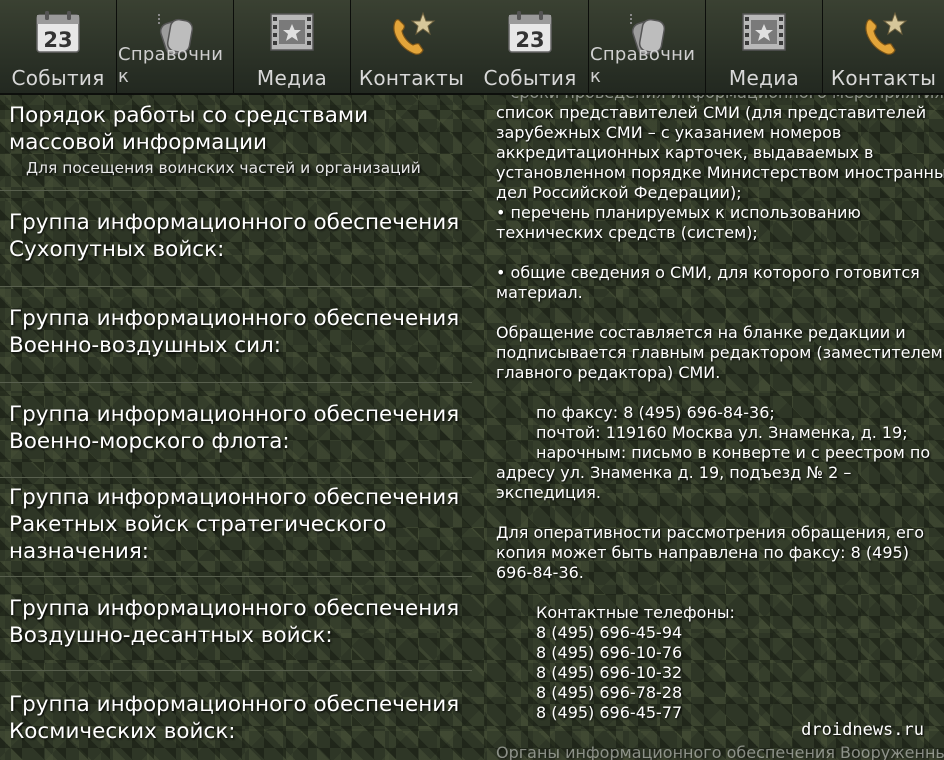 This screenshot has width=944, height=760. What do you see at coordinates (619, 192) in the screenshot?
I see `text-line: дел Российской Федерации);` at bounding box center [619, 192].